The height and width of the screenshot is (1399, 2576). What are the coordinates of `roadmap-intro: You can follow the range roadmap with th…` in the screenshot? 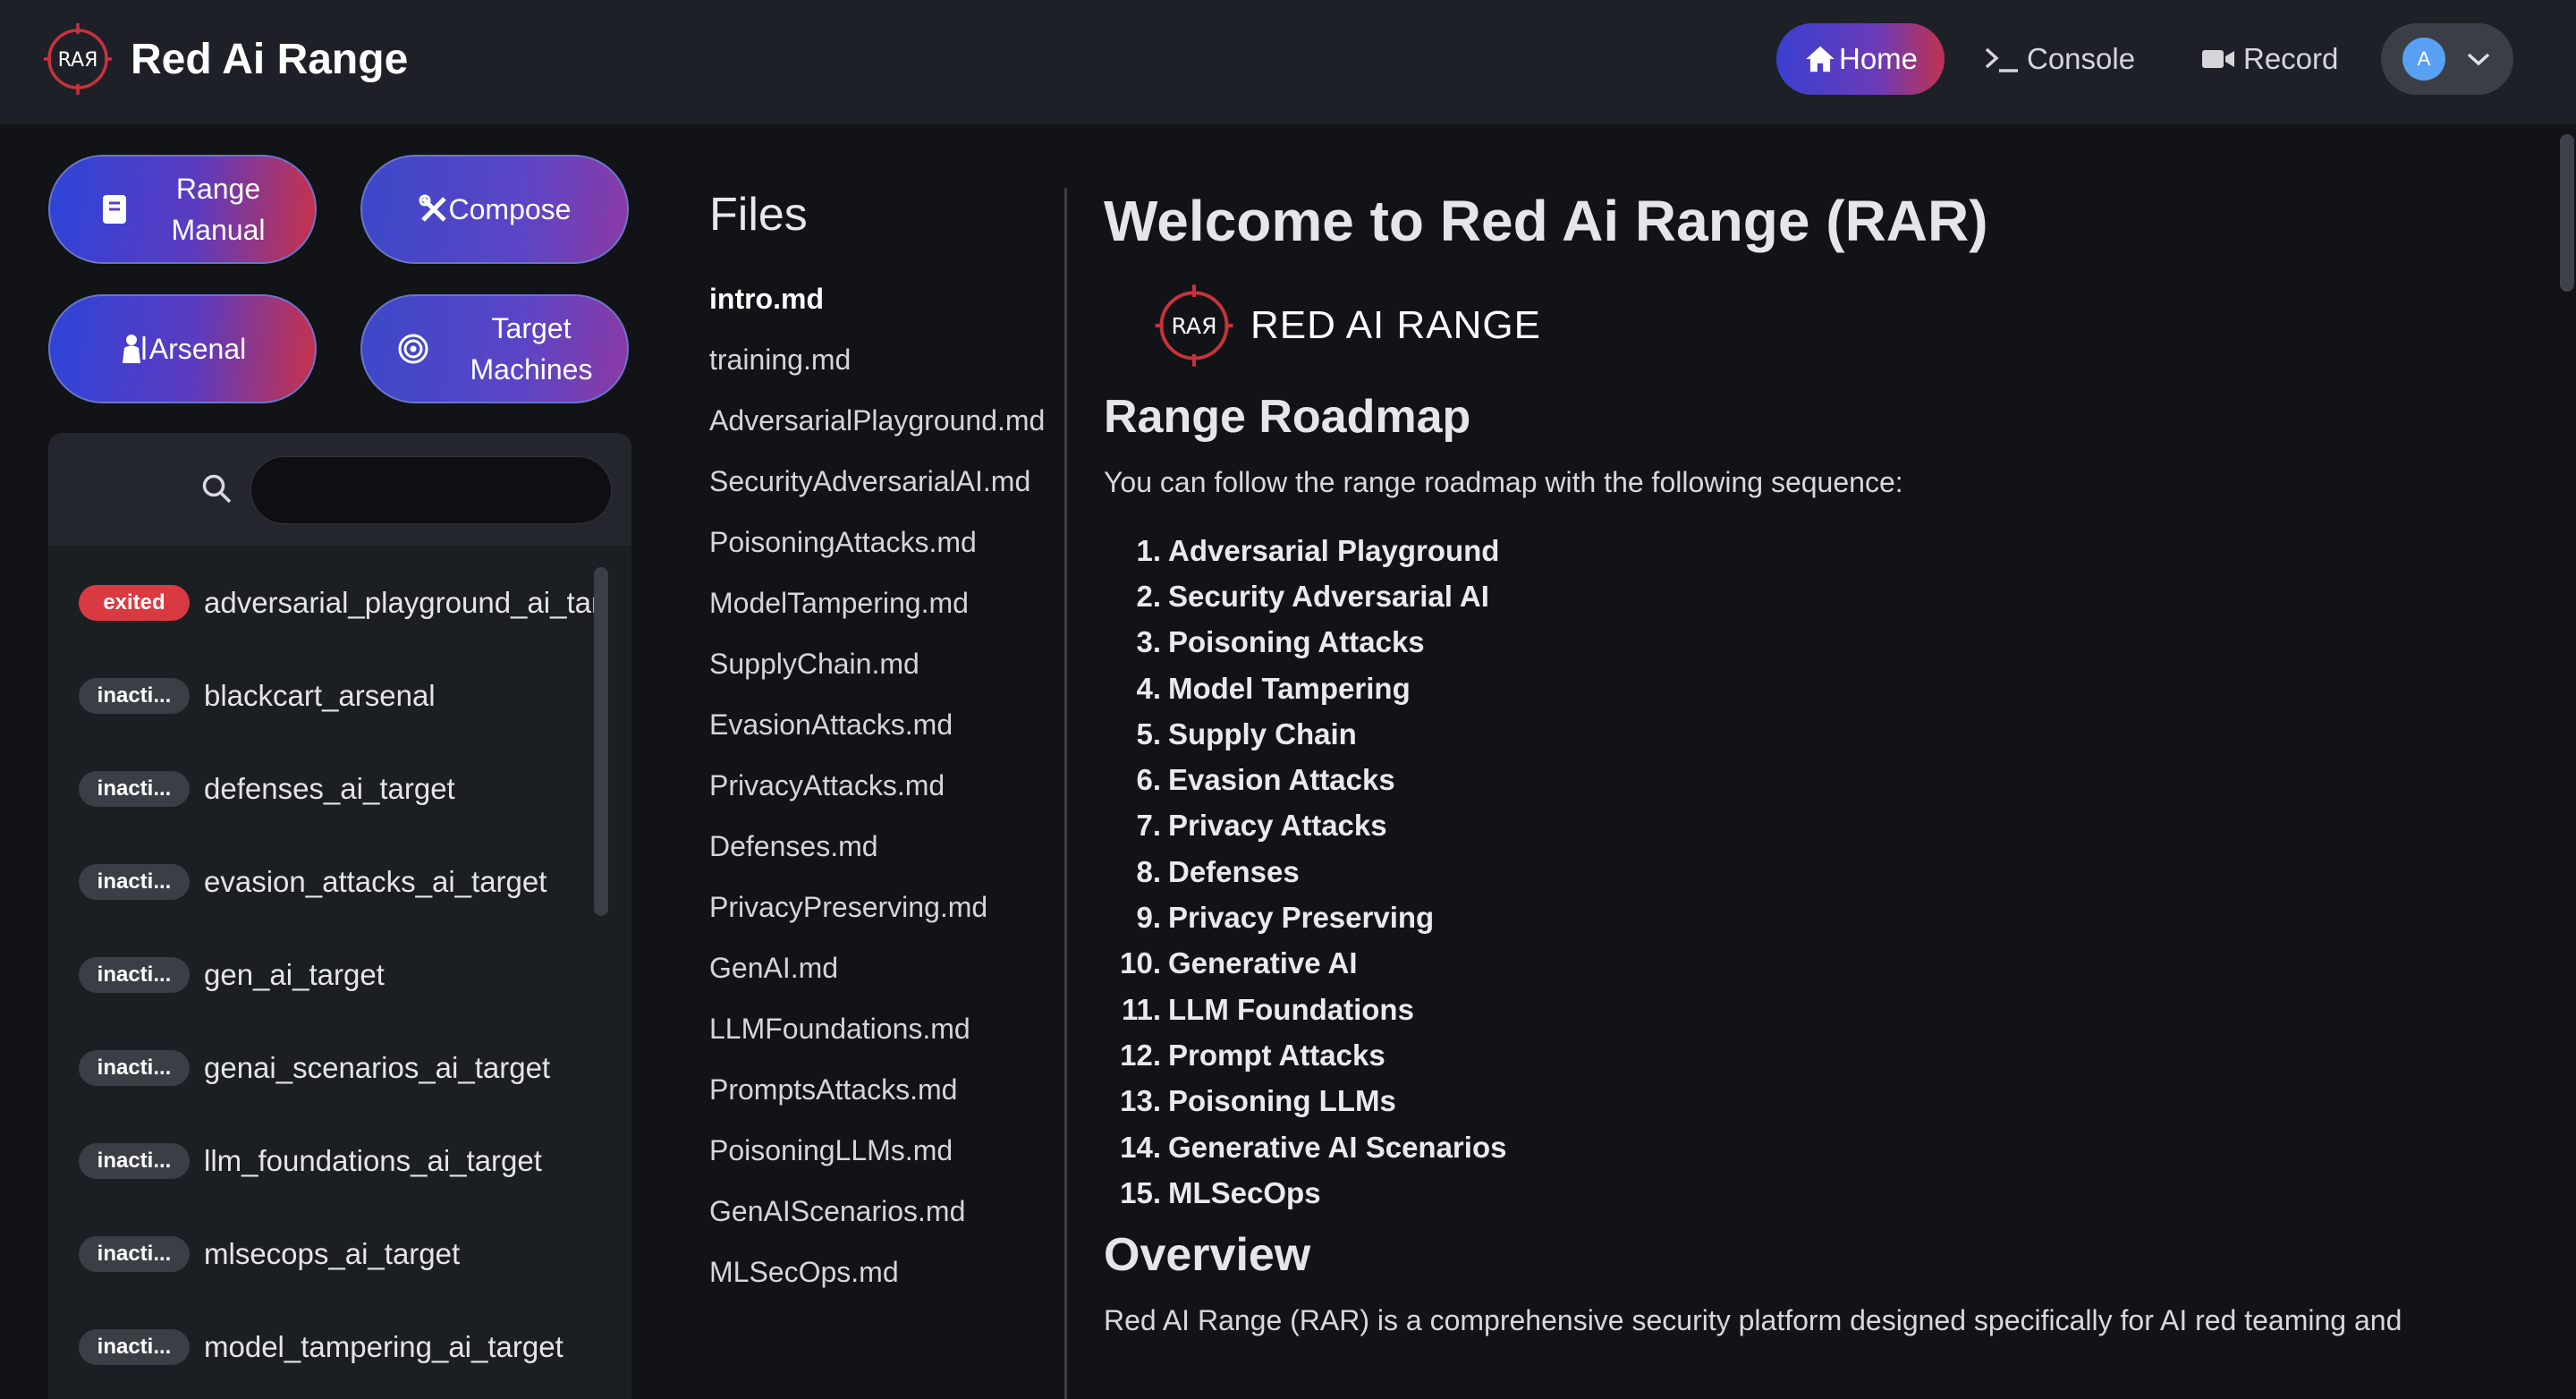 It's located at (1503, 482).